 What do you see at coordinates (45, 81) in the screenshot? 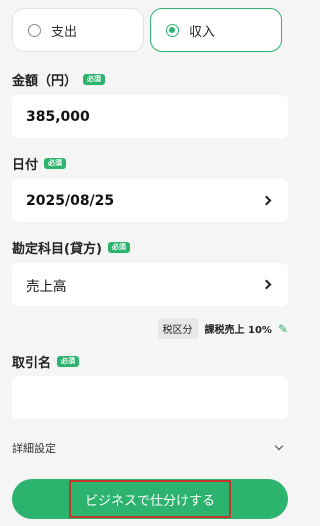
I see `amount-label: 金額（円）` at bounding box center [45, 81].